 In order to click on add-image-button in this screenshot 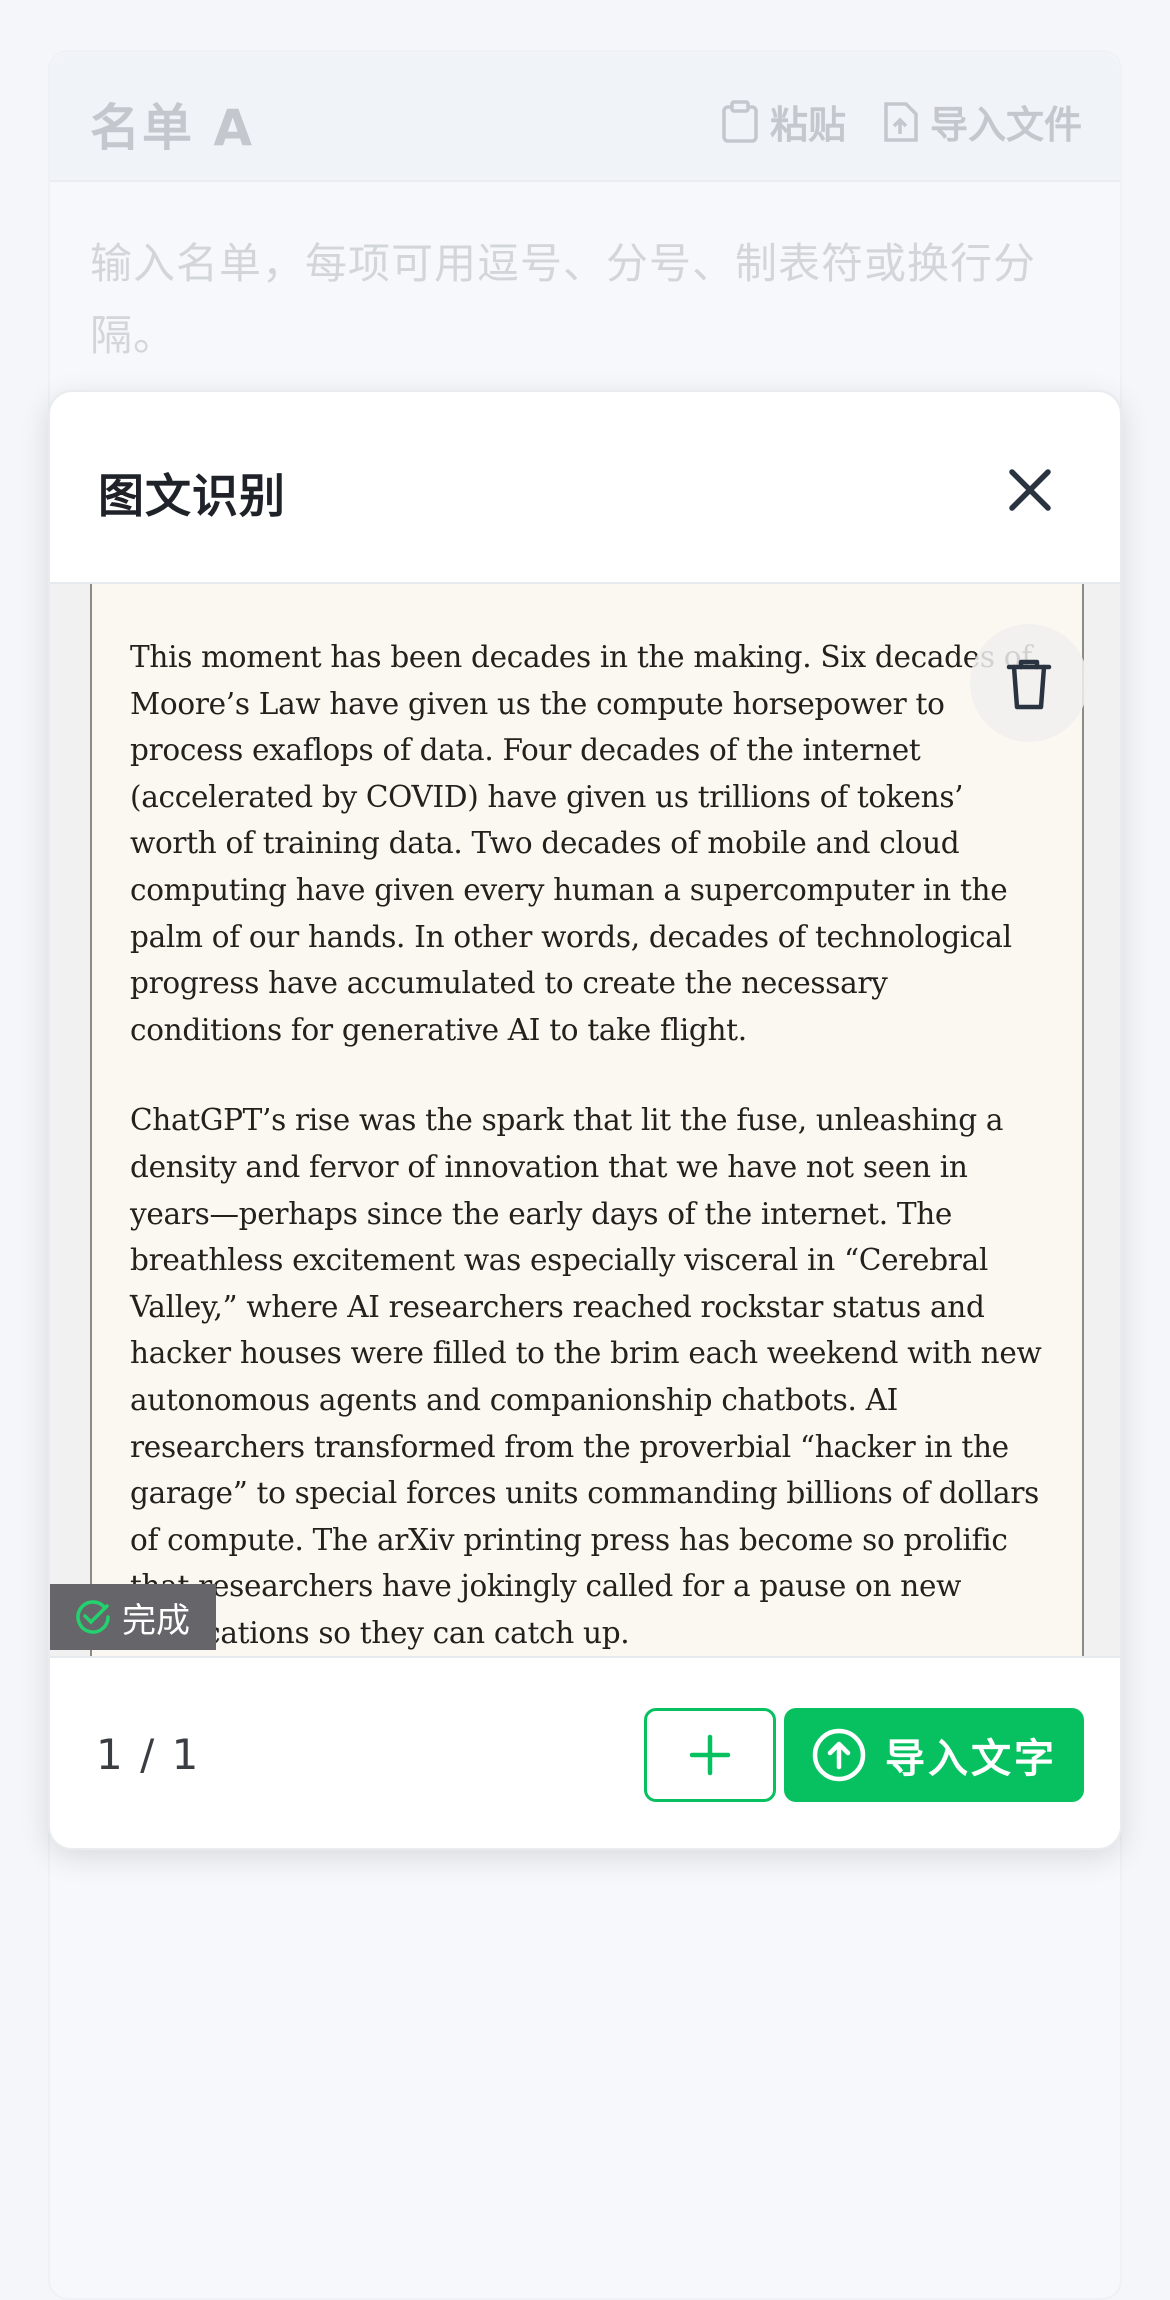, I will do `click(710, 1755)`.